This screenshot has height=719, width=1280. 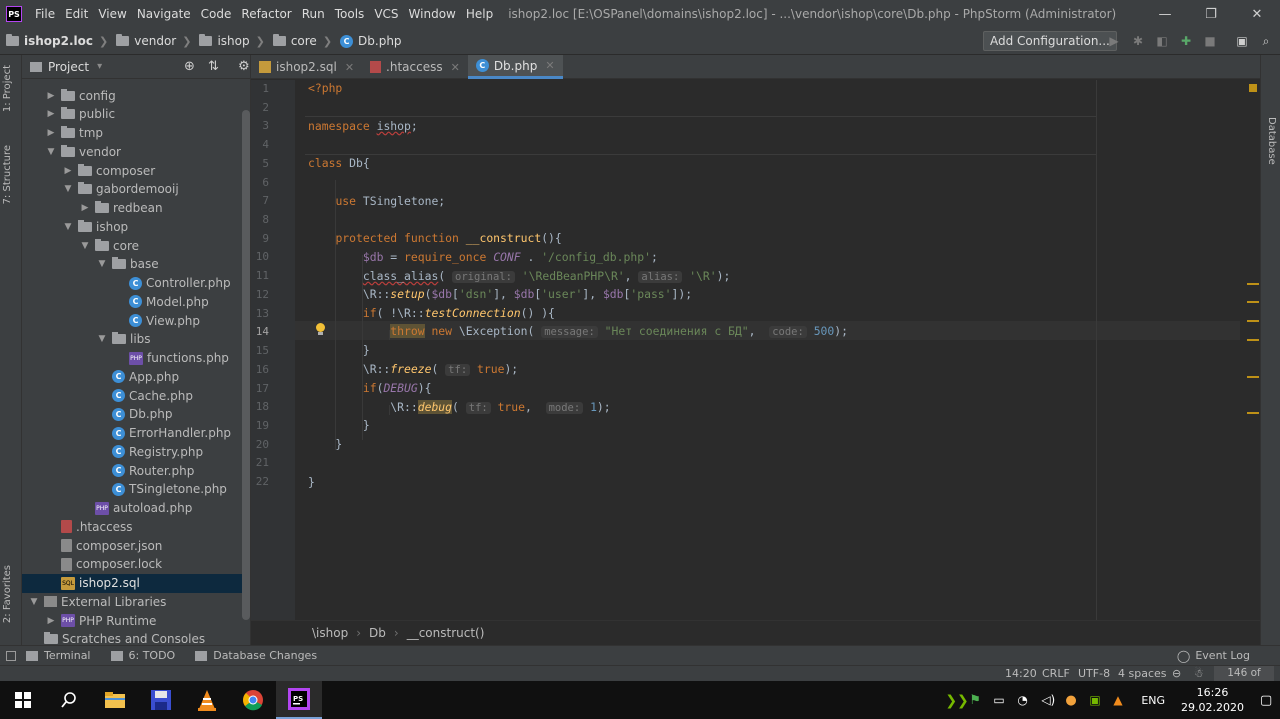 I want to click on search-everywhere-icon: ⌕, so click(x=1266, y=41).